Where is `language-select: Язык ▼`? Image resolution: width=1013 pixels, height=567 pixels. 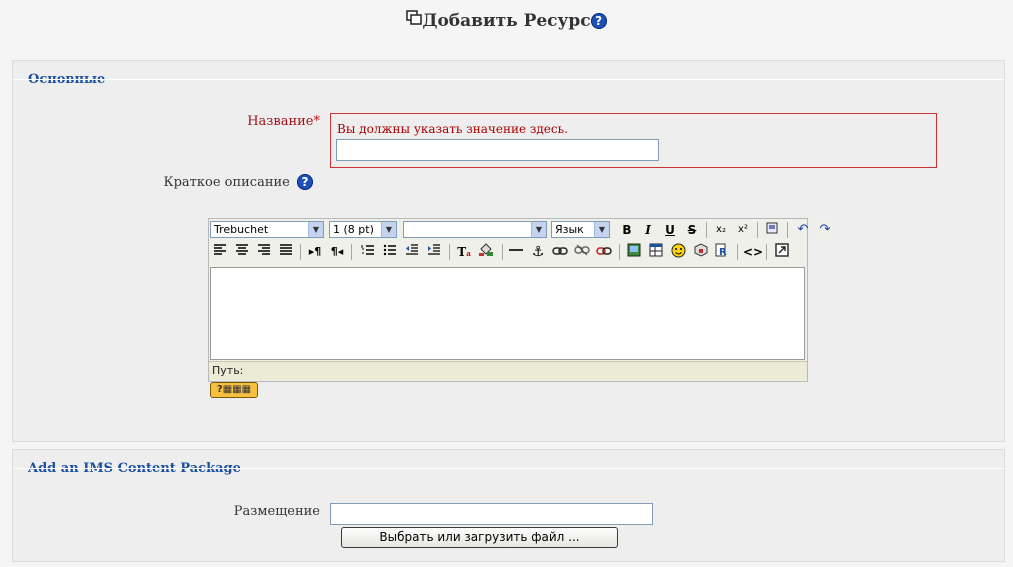
language-select: Язык ▼ is located at coordinates (580, 229).